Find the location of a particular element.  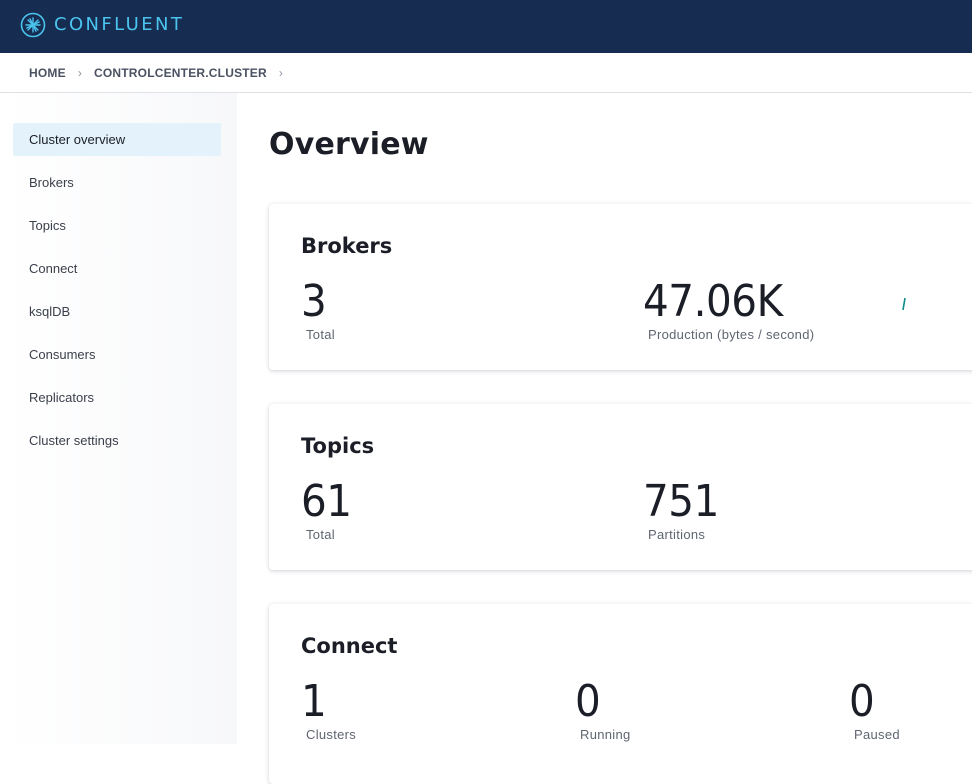

page-title: Overview is located at coordinates (349, 144).